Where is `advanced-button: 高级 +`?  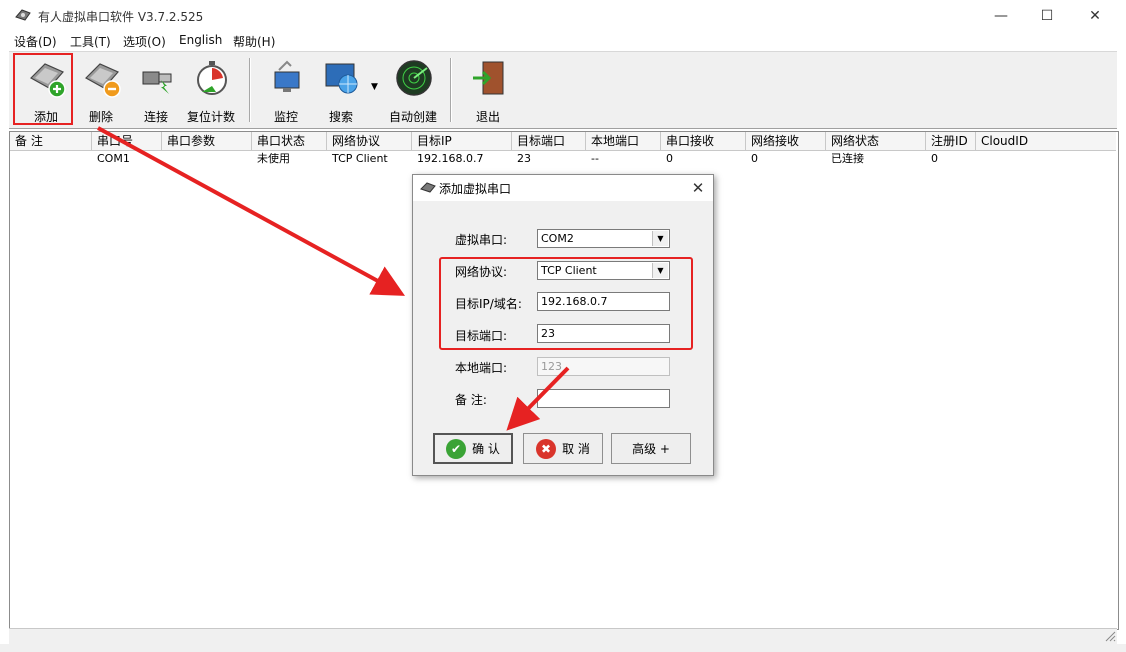 advanced-button: 高级 + is located at coordinates (651, 448).